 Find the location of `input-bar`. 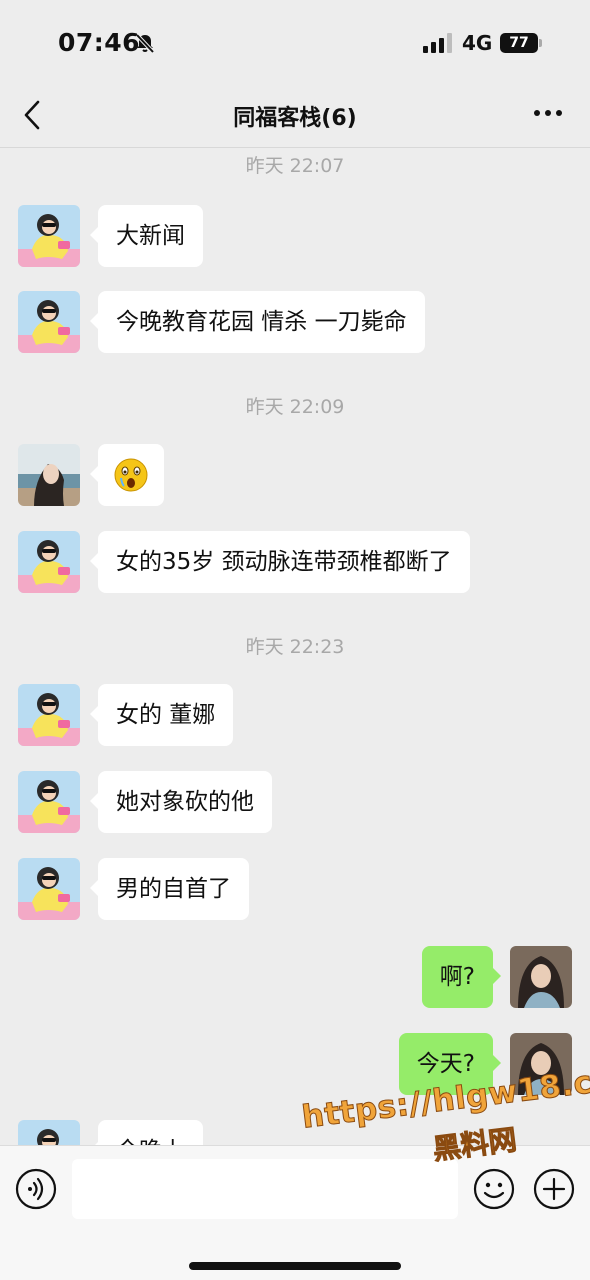

input-bar is located at coordinates (295, 1212).